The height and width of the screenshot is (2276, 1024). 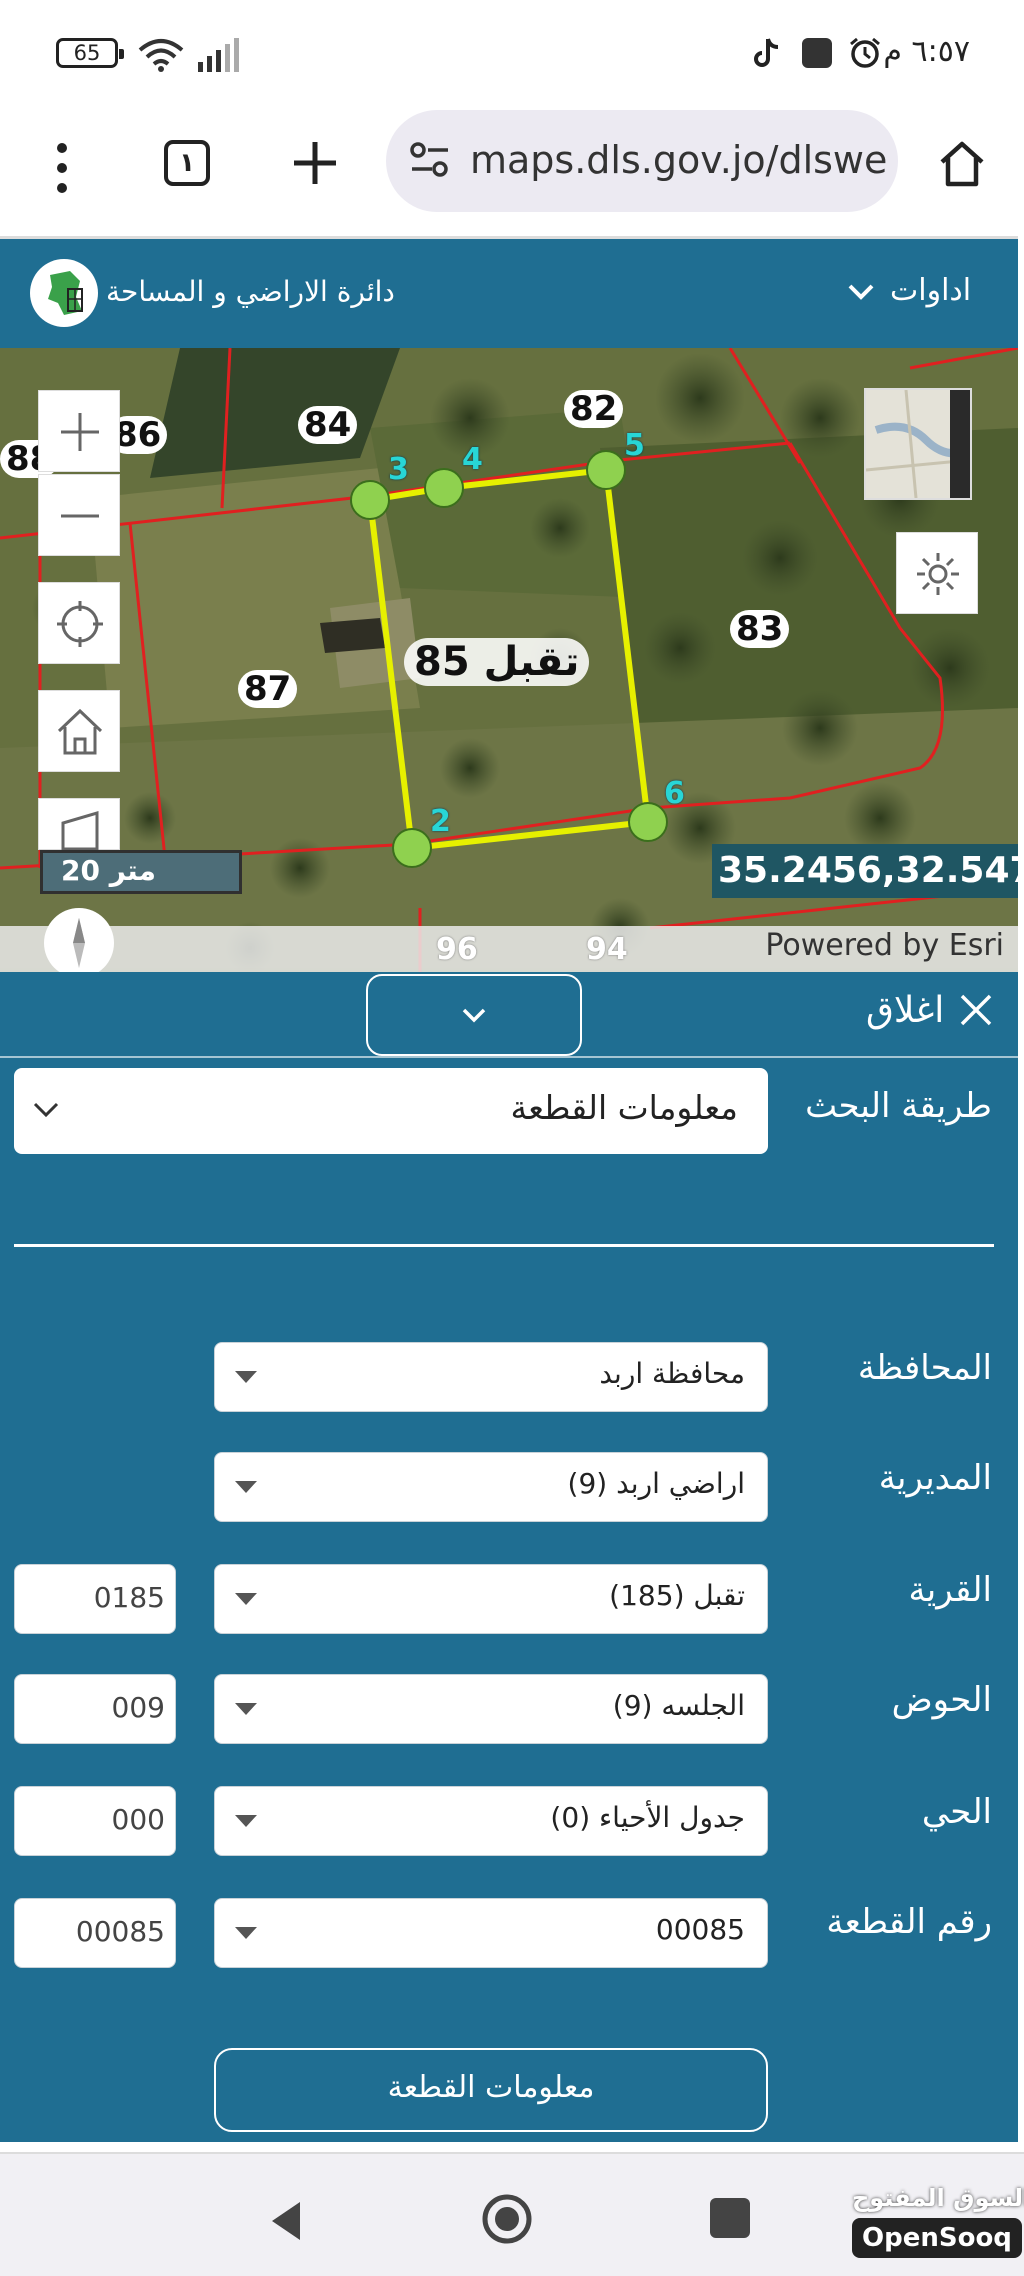 I want to click on form-divider, so click(x=504, y=1245).